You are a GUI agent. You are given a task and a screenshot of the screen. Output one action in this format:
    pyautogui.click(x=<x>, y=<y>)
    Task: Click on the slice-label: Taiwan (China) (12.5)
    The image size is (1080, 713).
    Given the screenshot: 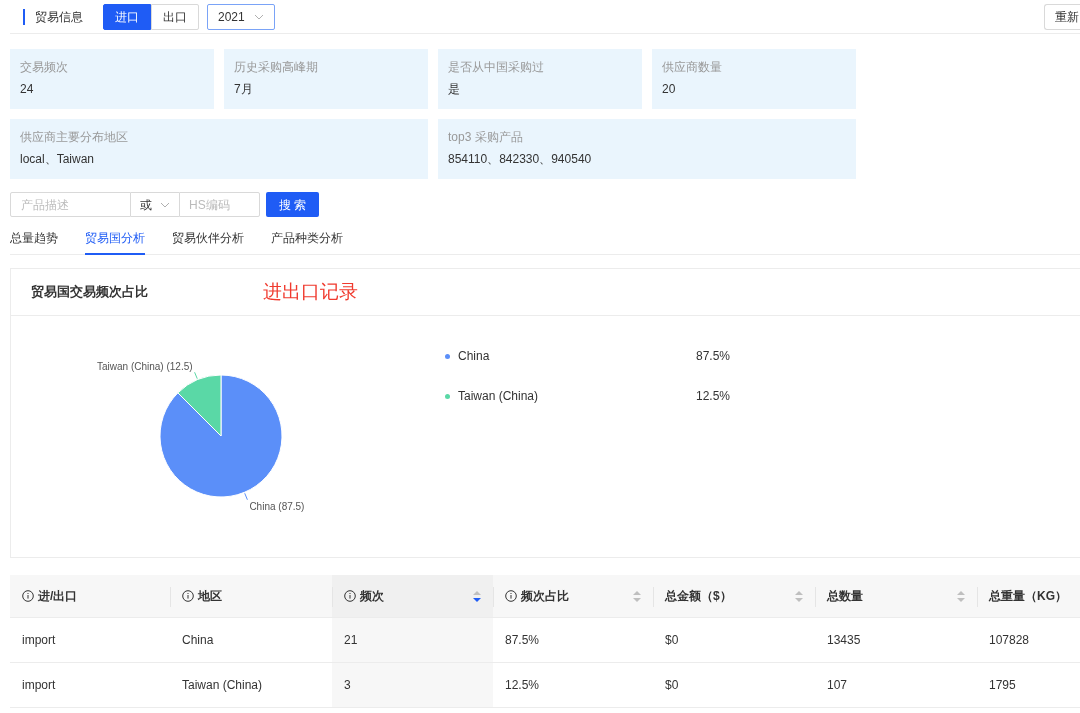 What is the action you would take?
    pyautogui.click(x=145, y=367)
    